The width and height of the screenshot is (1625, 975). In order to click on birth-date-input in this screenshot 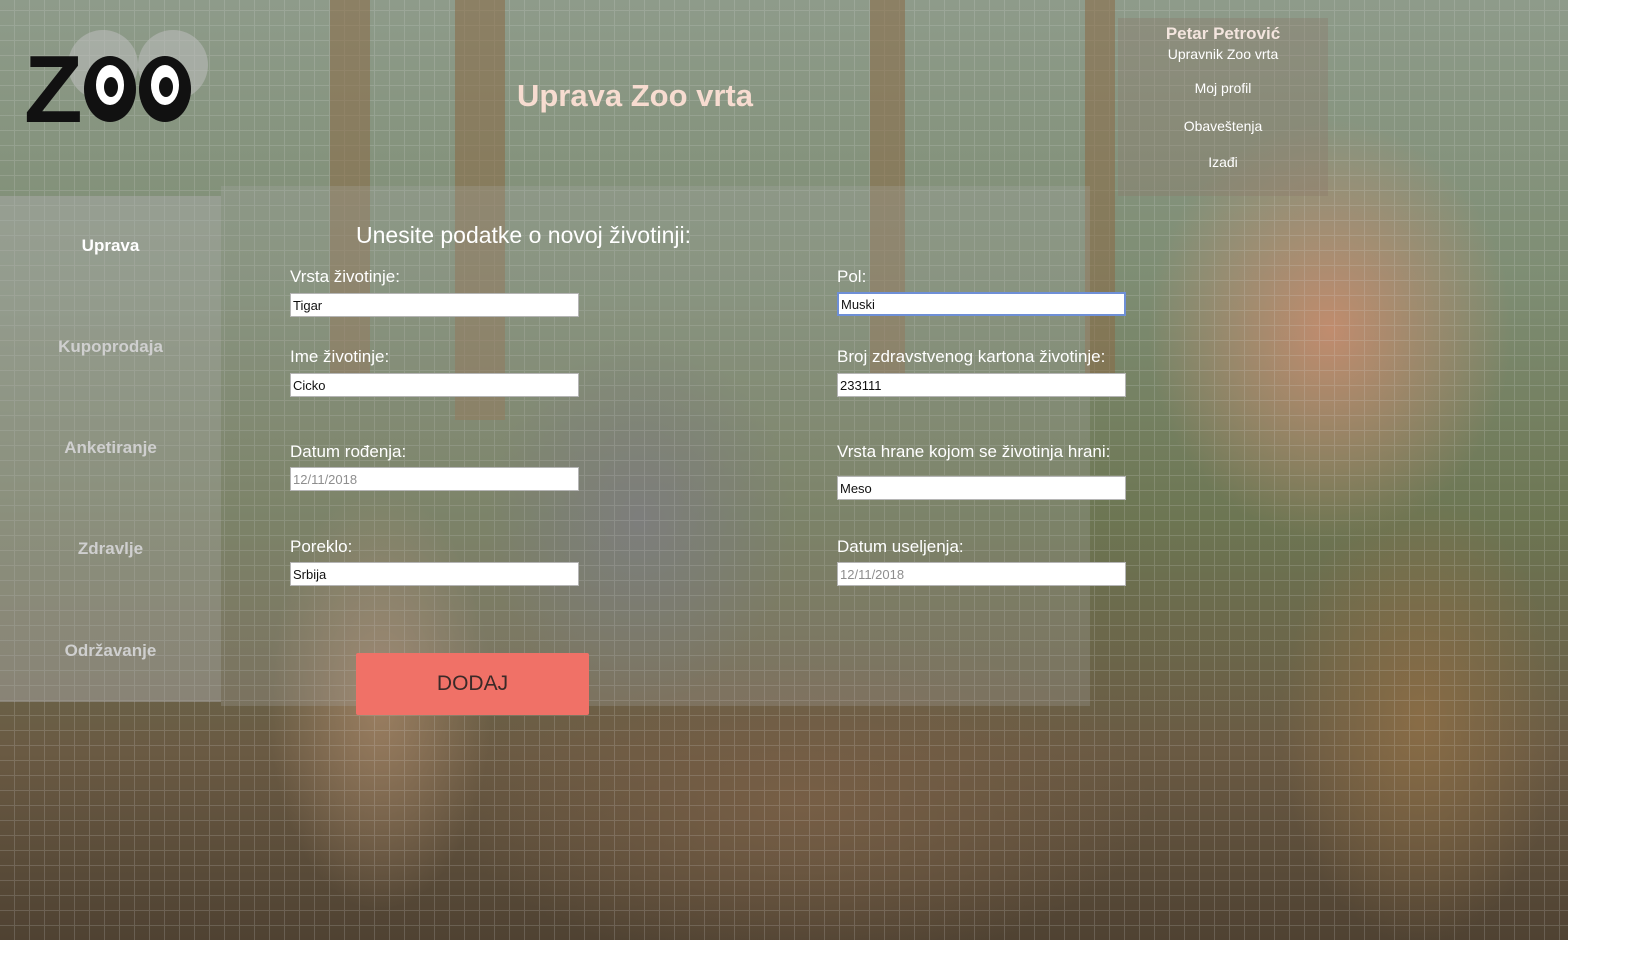, I will do `click(434, 479)`.